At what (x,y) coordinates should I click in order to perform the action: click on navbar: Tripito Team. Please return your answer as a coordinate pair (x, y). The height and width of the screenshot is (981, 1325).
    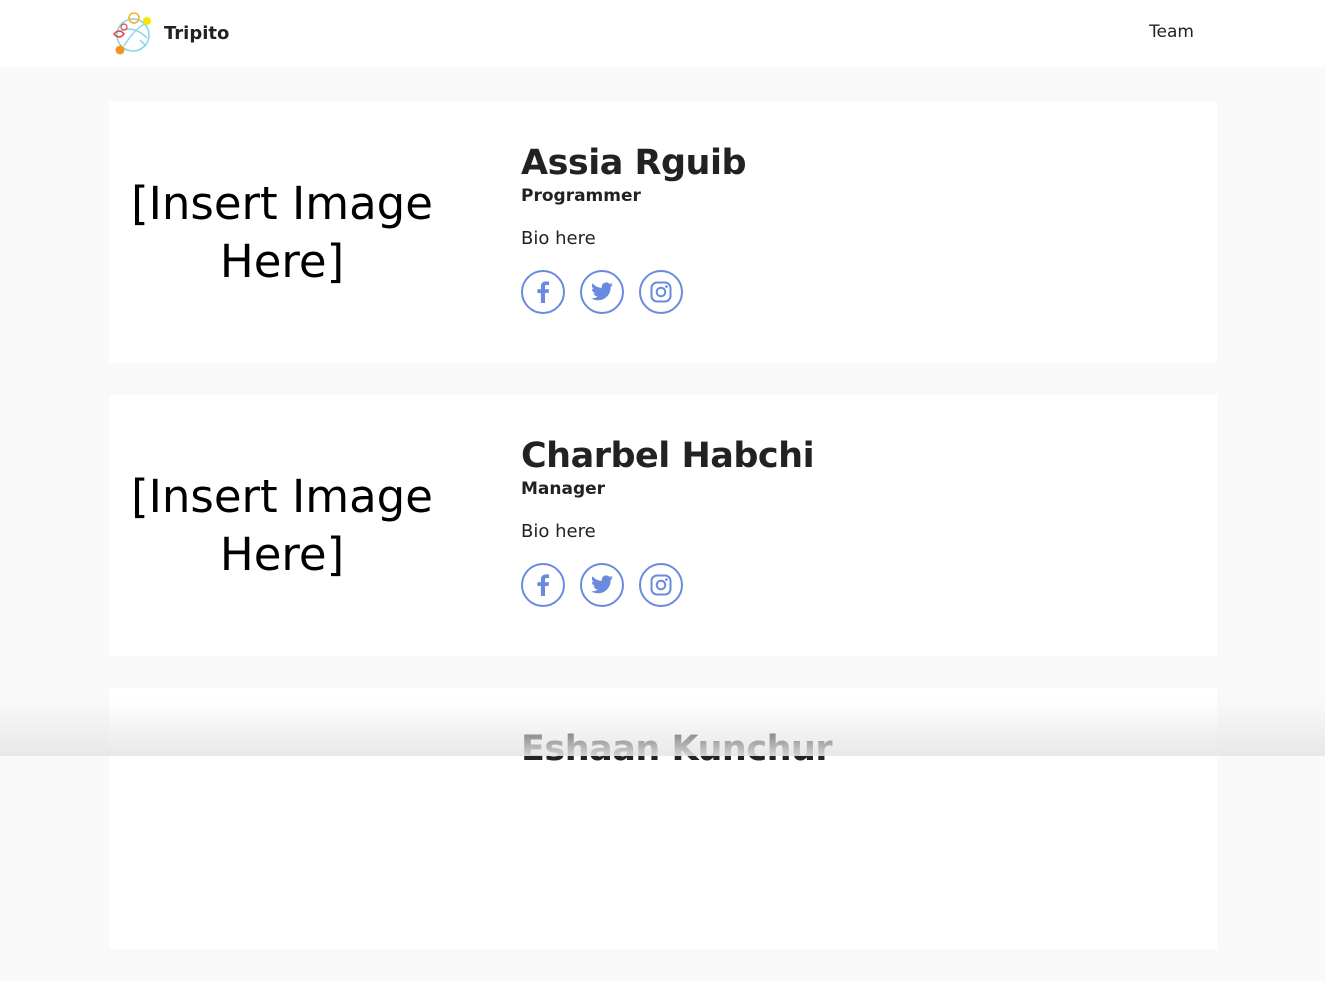
    Looking at the image, I should click on (662, 33).